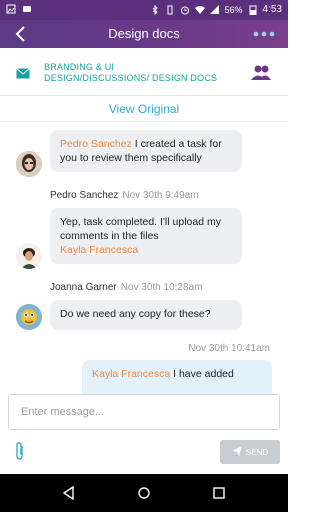  I want to click on timestamp: Nov 30th 10:41am, so click(229, 348).